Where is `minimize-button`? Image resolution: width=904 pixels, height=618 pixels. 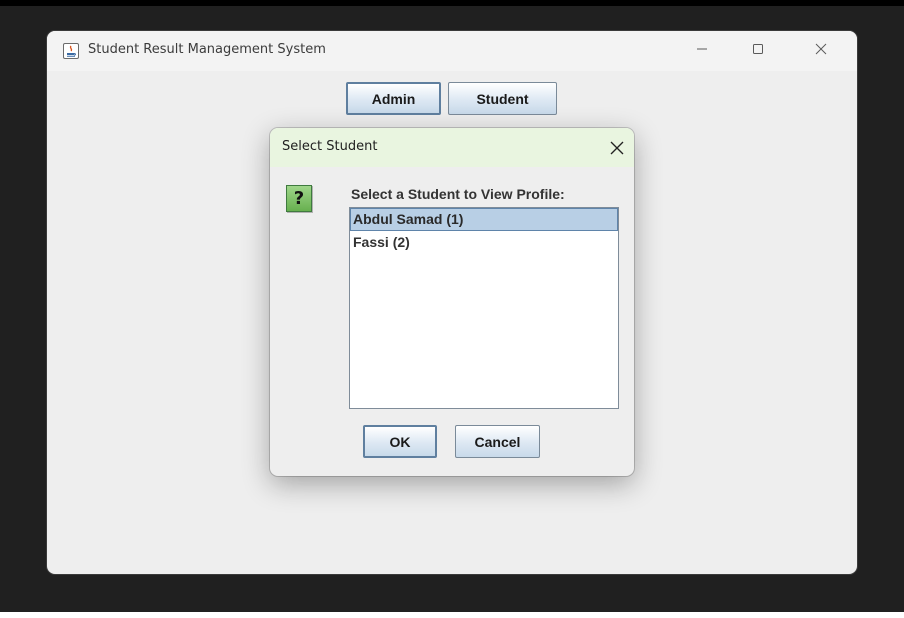 minimize-button is located at coordinates (702, 49).